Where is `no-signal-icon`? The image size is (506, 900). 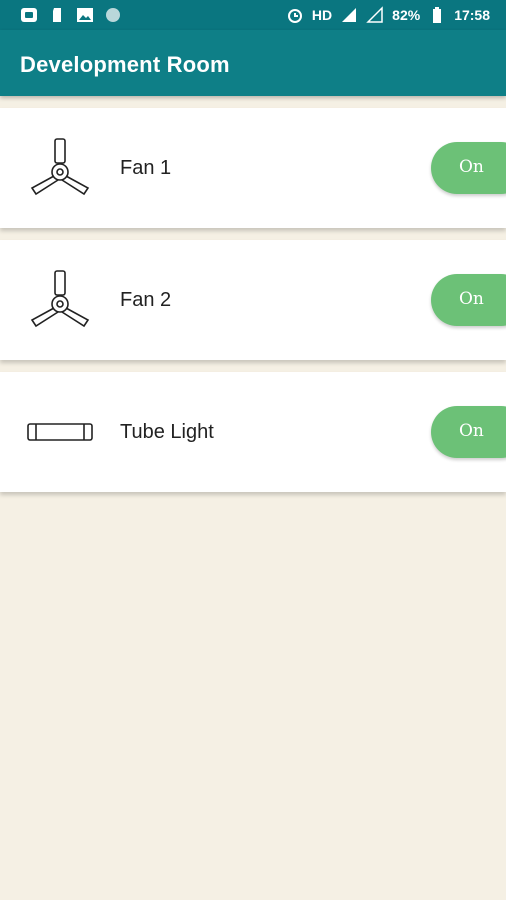
no-signal-icon is located at coordinates (374, 14).